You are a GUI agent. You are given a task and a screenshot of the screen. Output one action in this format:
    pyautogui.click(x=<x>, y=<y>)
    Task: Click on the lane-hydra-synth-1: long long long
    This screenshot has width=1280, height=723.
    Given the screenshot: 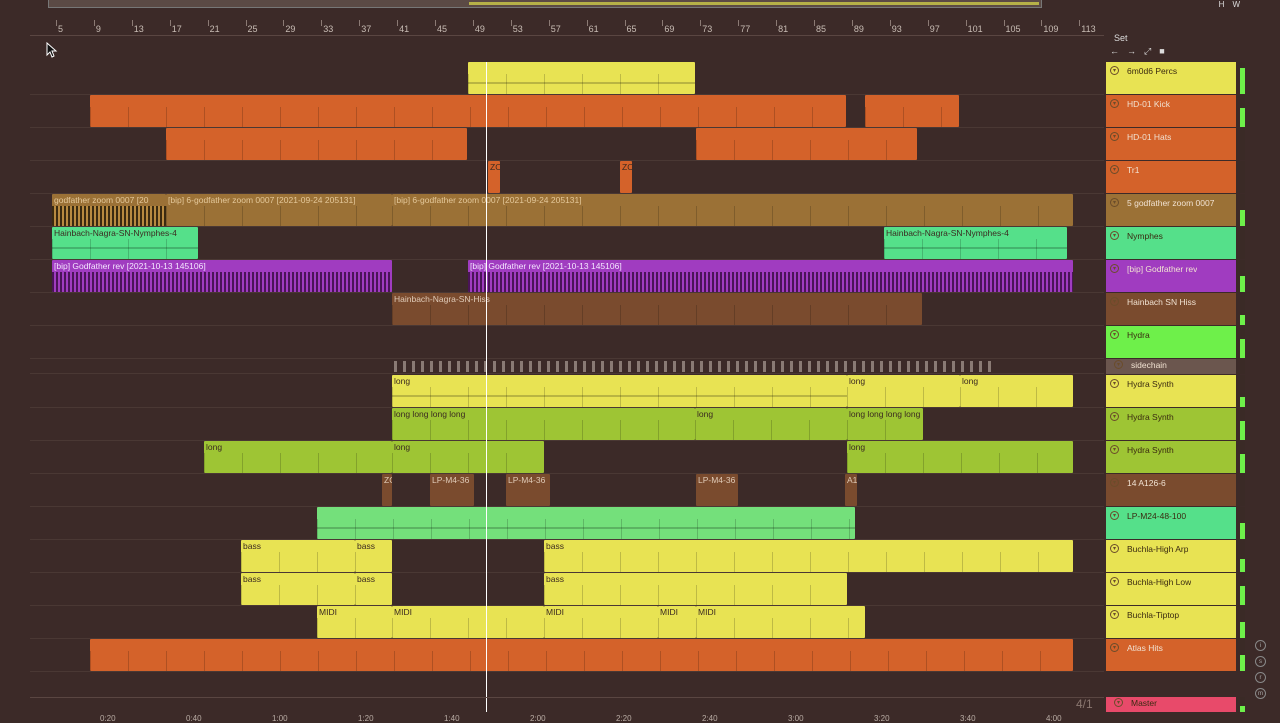 What is the action you would take?
    pyautogui.click(x=567, y=391)
    